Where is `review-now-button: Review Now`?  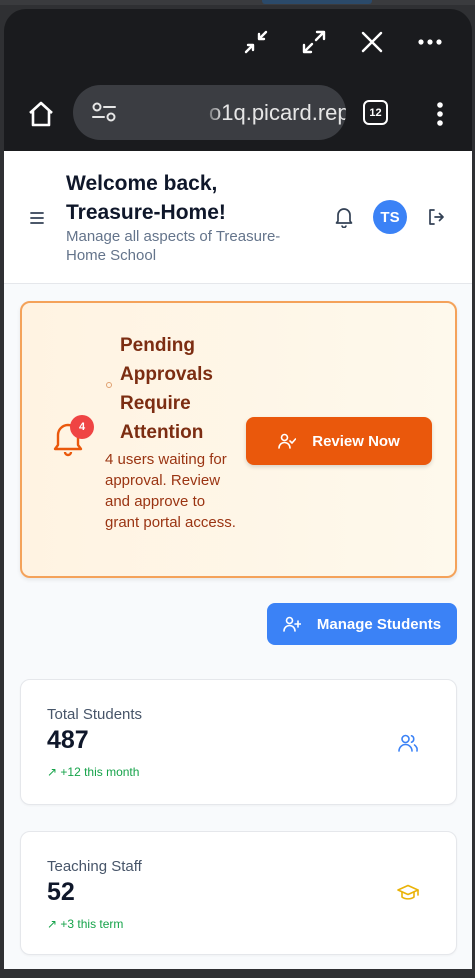 review-now-button: Review Now is located at coordinates (339, 441).